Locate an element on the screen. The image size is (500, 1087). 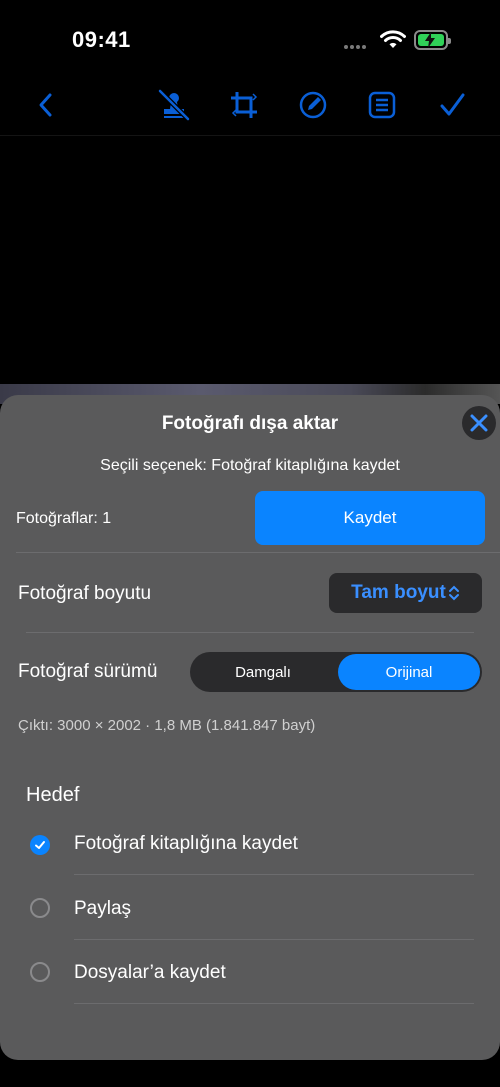
target-option-photo-library: Fotoğraf kitaplığına kaydet is located at coordinates (250, 845).